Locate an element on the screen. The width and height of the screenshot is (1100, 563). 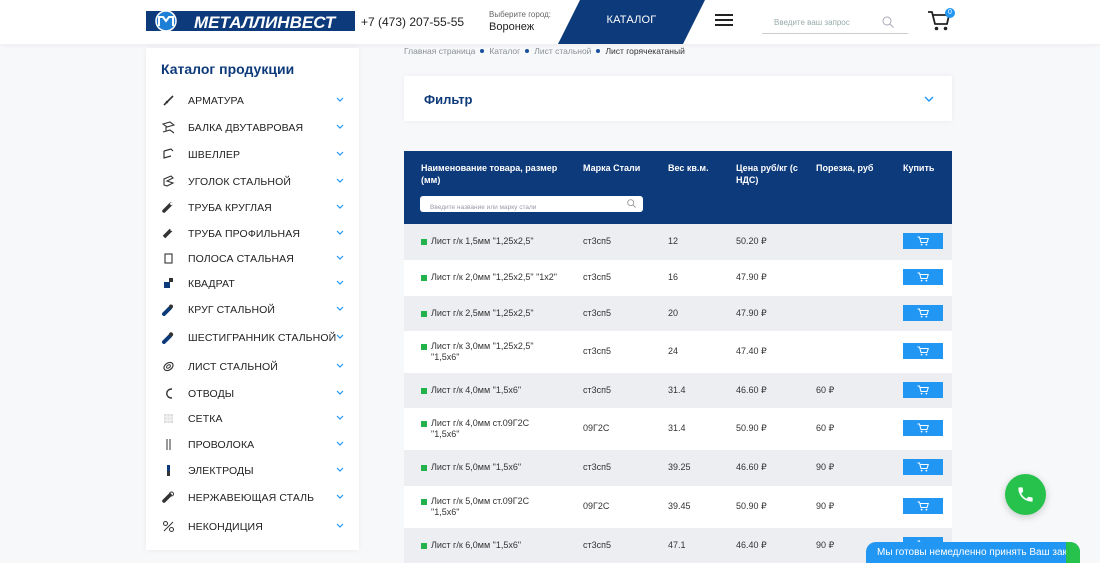
product-name: Лист г/к 1,5мм "1,25х2,5" is located at coordinates (482, 241).